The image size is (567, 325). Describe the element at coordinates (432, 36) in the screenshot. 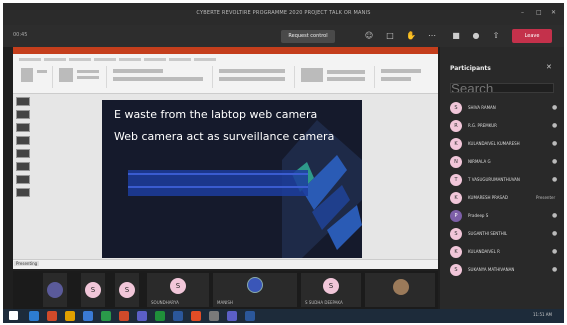

I see `more-options-icon: ⋯` at that location.